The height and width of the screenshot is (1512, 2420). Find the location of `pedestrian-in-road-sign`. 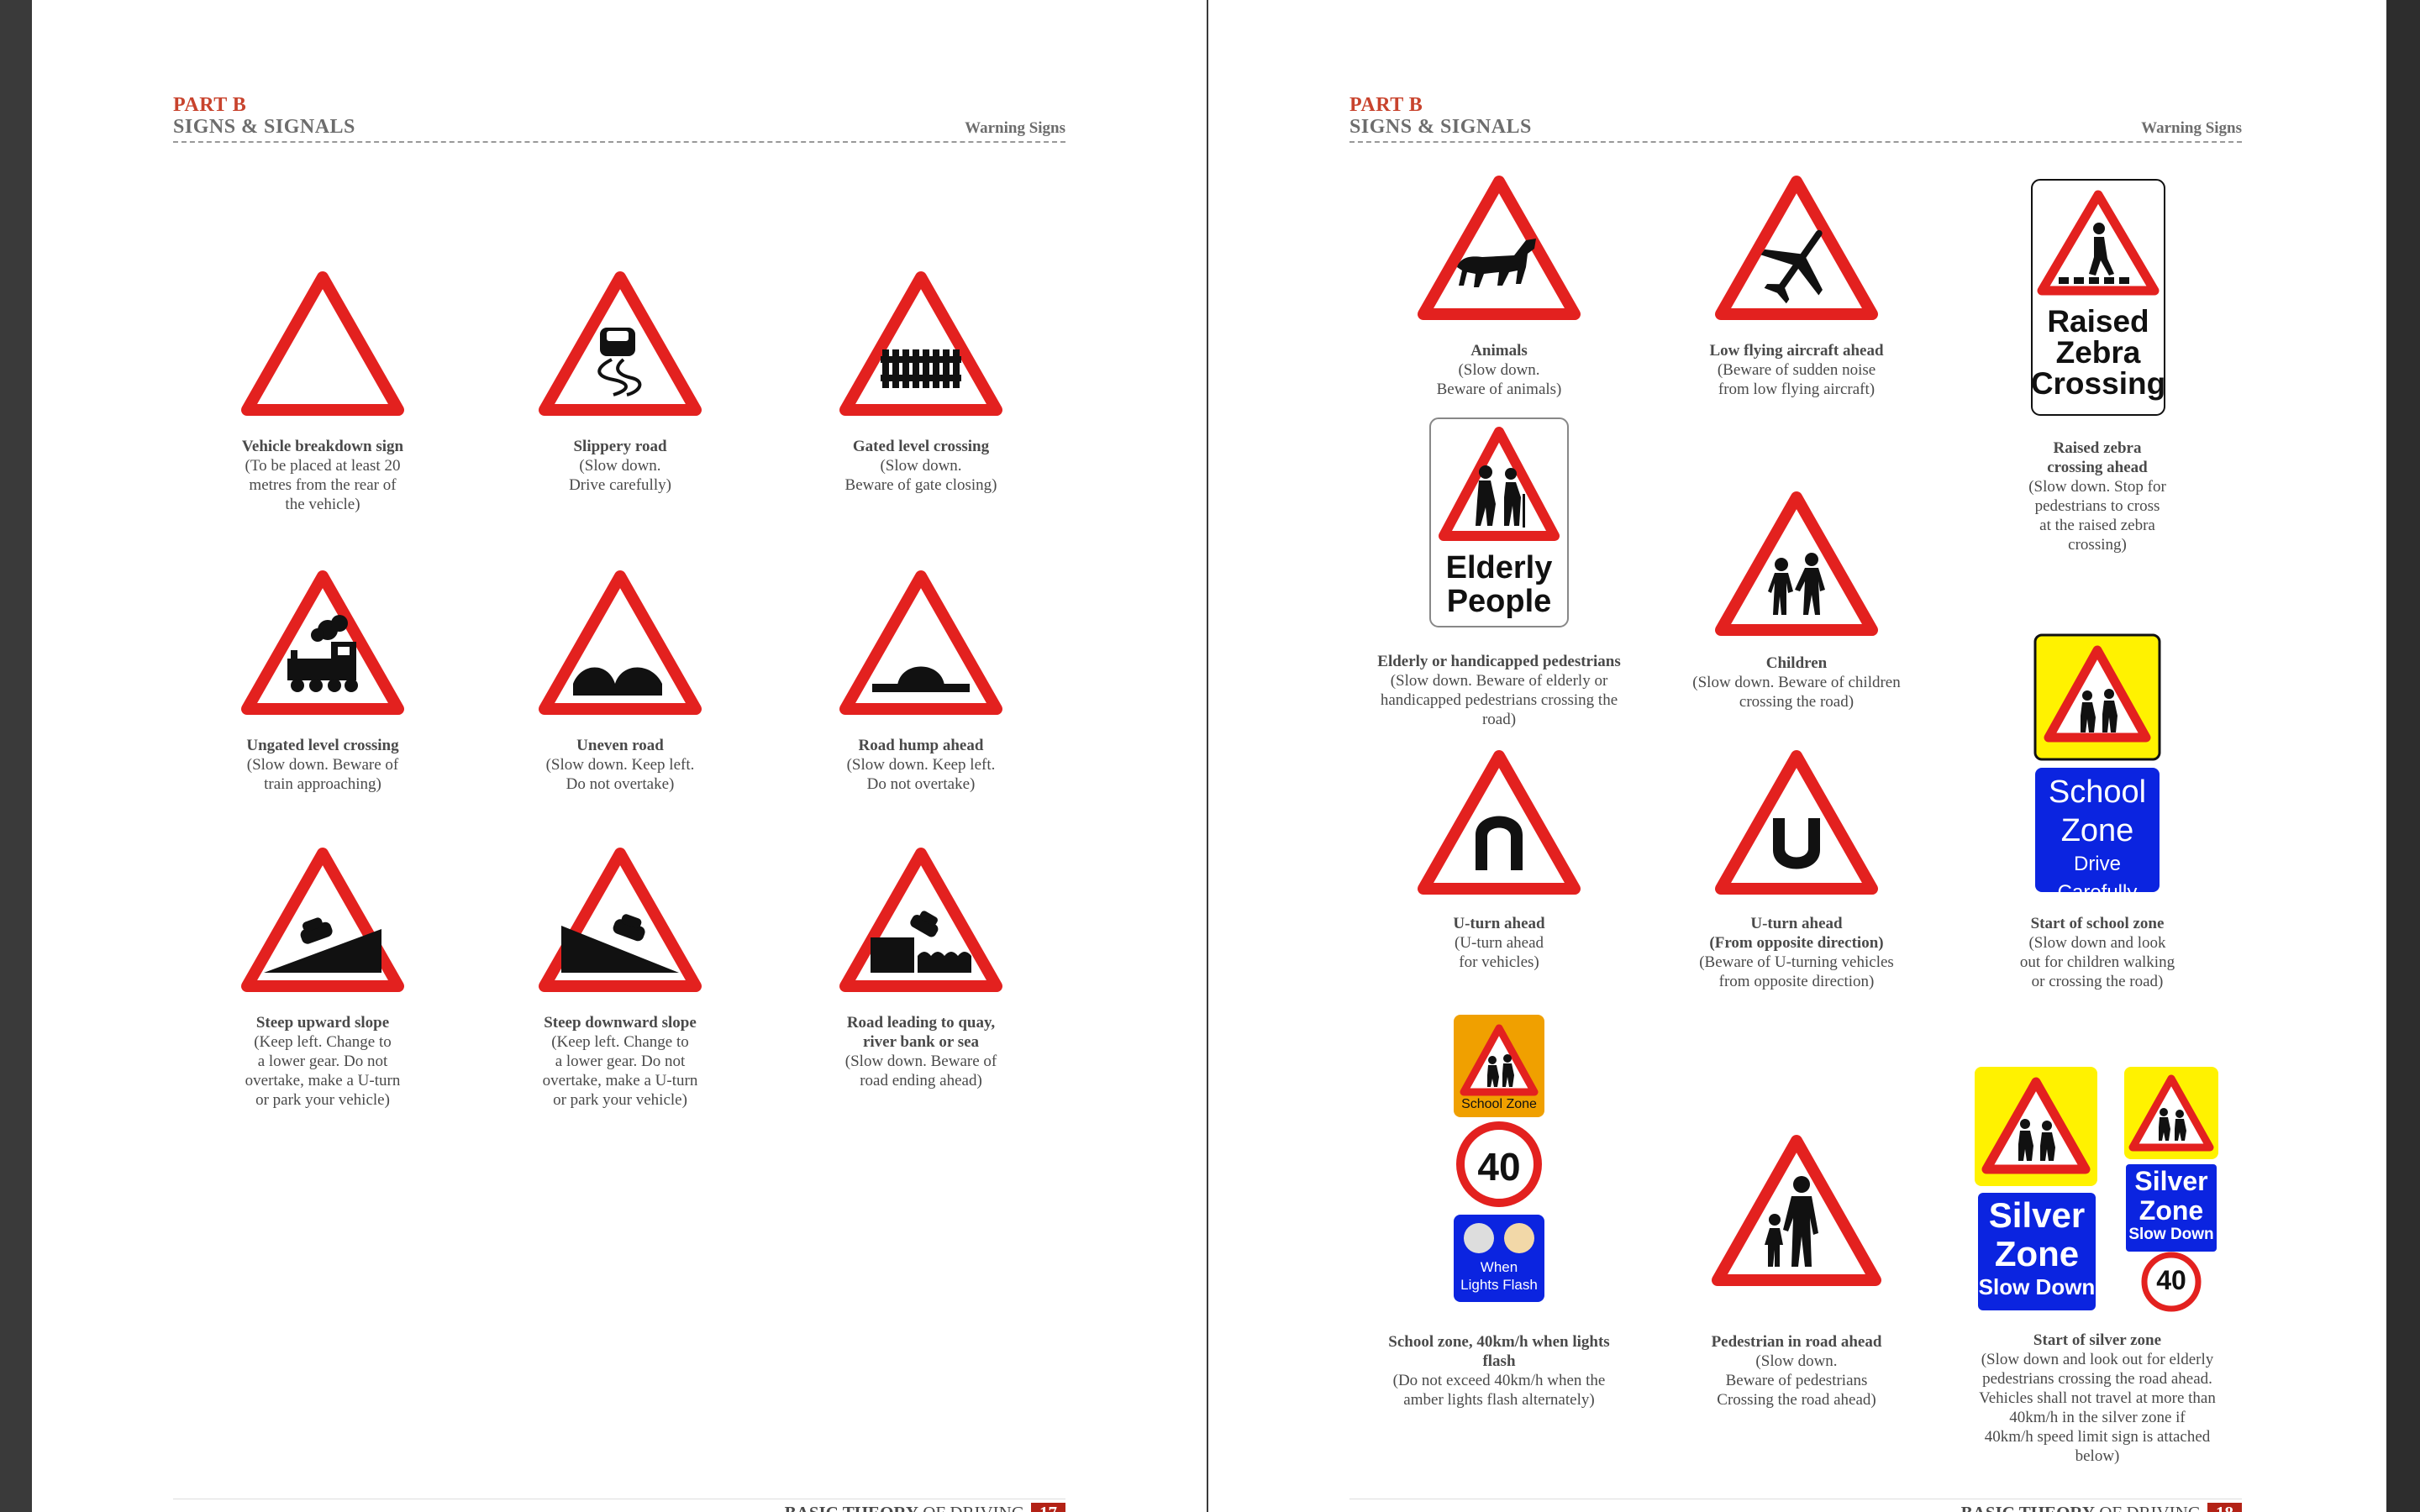

pedestrian-in-road-sign is located at coordinates (1797, 1212).